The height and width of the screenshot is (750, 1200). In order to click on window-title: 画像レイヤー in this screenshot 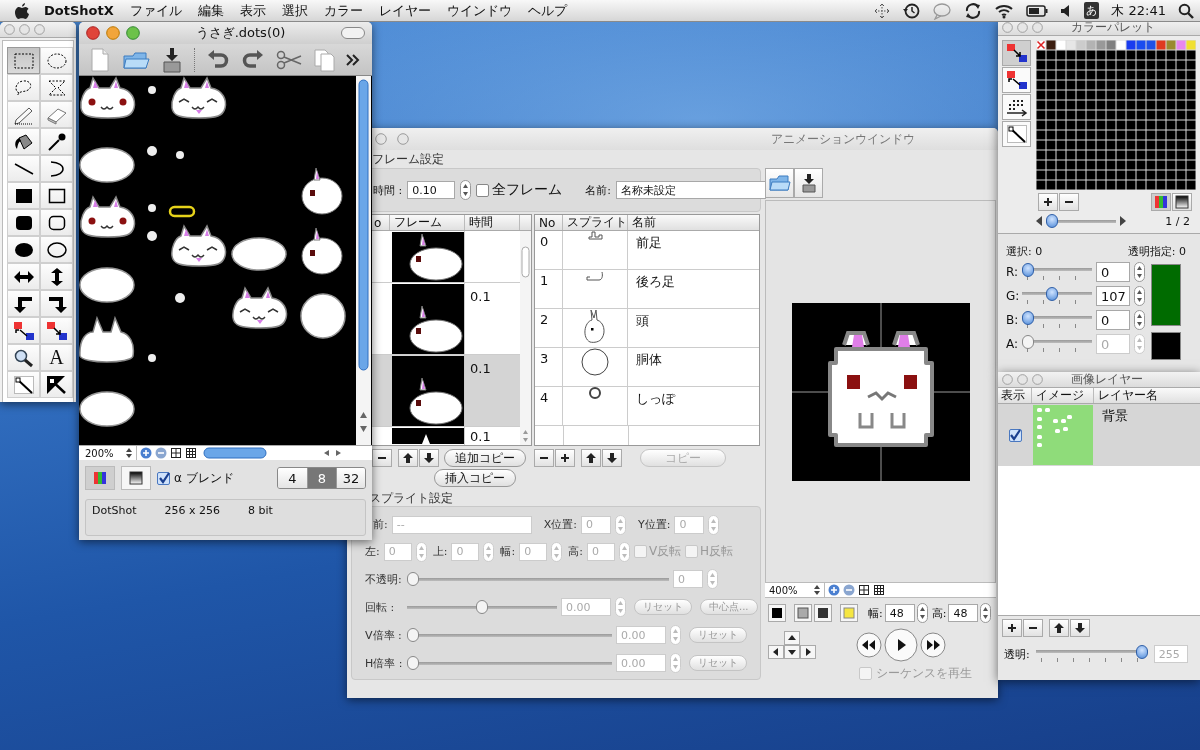, I will do `click(1107, 380)`.